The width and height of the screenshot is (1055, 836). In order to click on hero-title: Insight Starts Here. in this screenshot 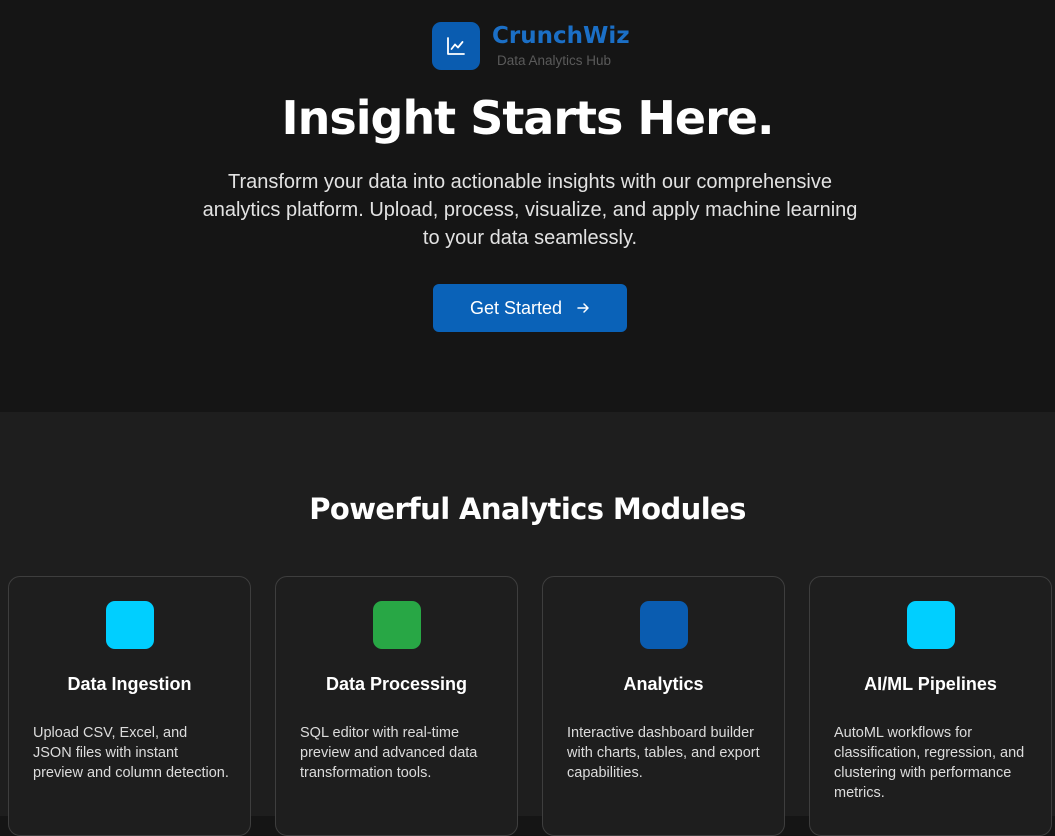, I will do `click(528, 118)`.